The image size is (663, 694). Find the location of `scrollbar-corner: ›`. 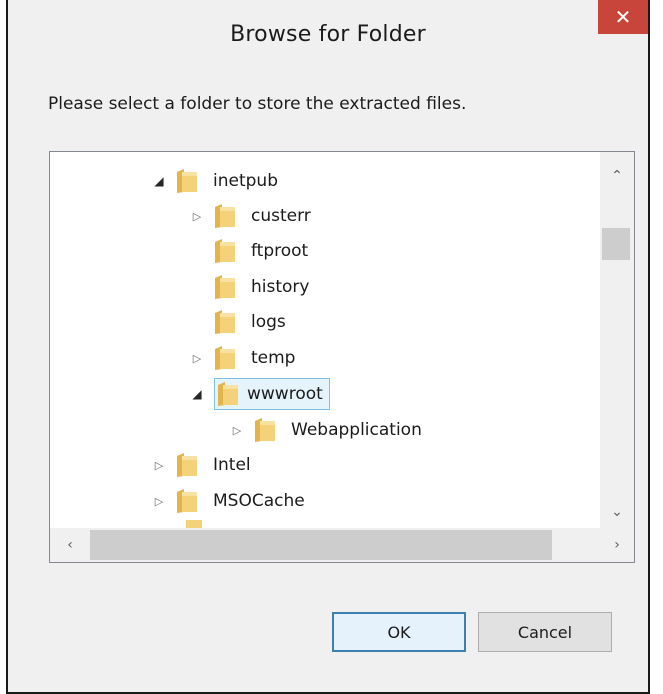

scrollbar-corner: › is located at coordinates (617, 545).